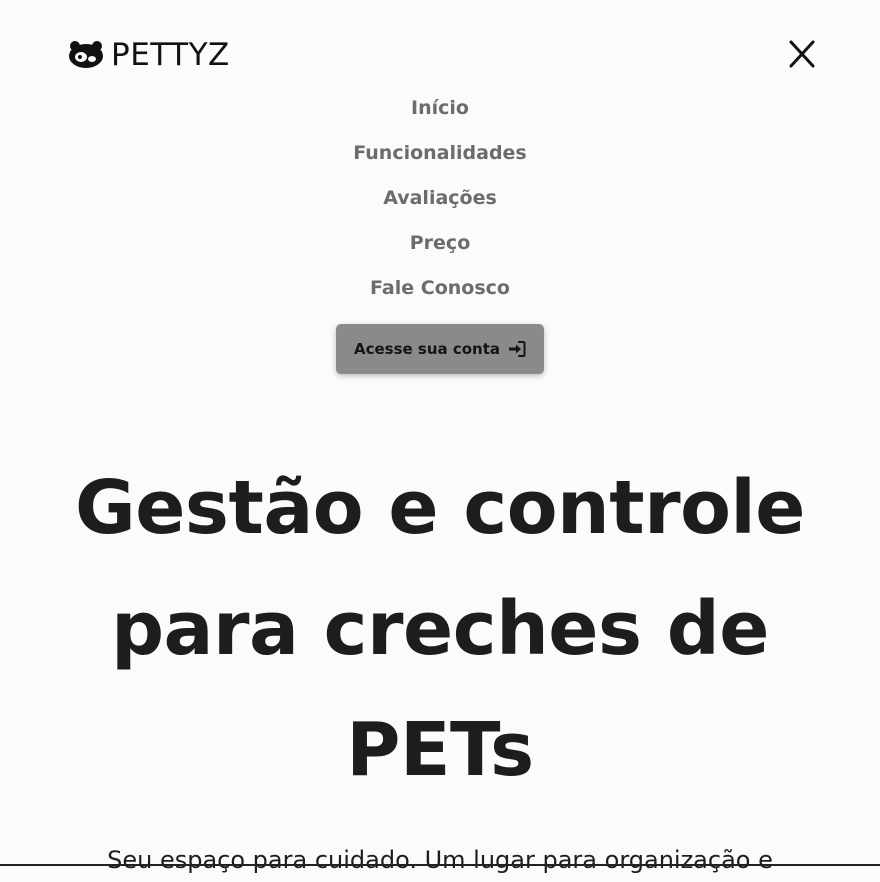 The height and width of the screenshot is (882, 880). I want to click on login-button-label: Acesse sua conta, so click(427, 349).